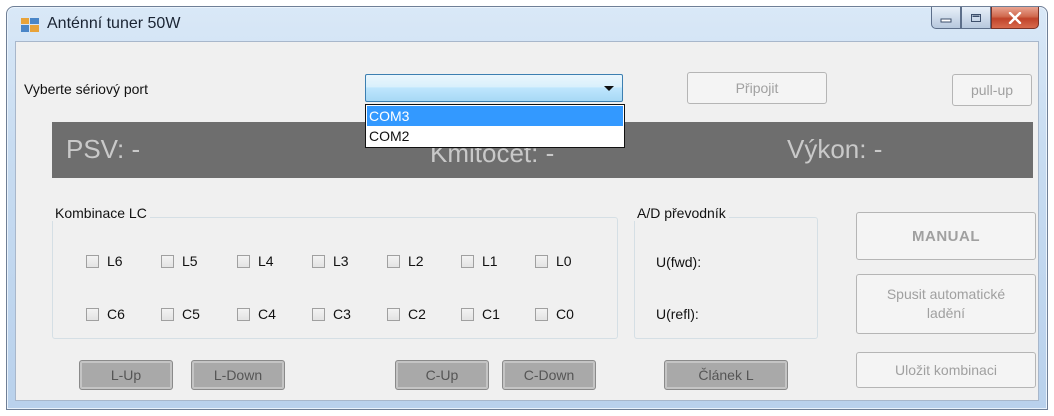  What do you see at coordinates (726, 375) in the screenshot?
I see `clanek-l-button: Článek L` at bounding box center [726, 375].